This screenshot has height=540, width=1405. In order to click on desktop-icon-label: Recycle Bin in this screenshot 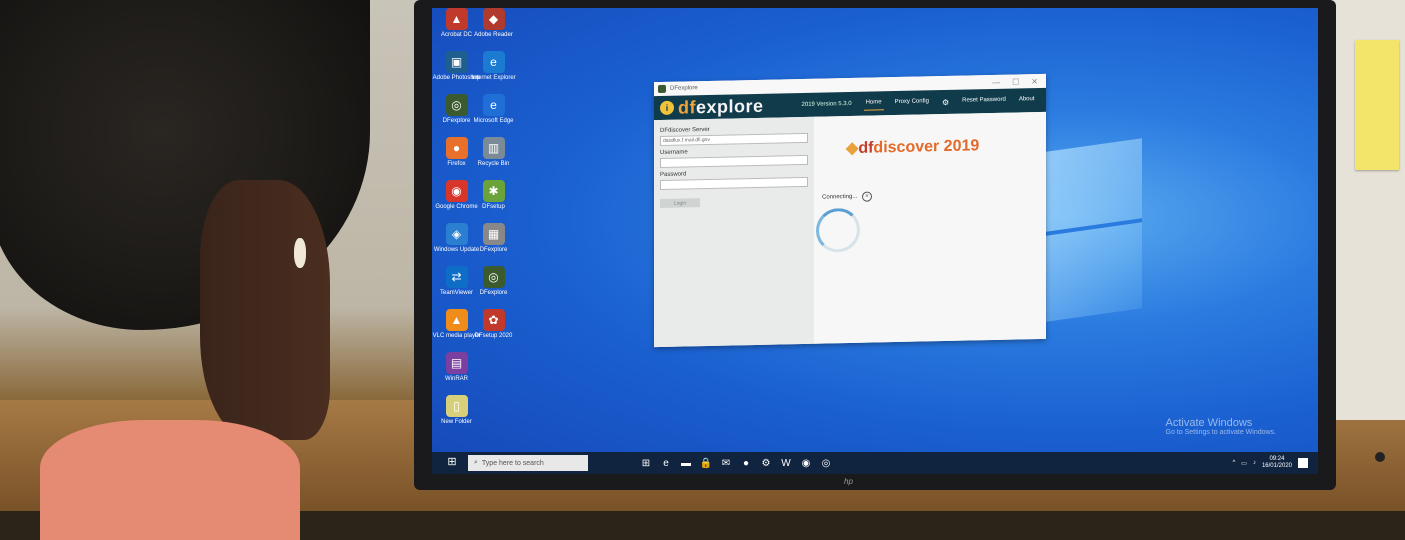, I will do `click(493, 164)`.